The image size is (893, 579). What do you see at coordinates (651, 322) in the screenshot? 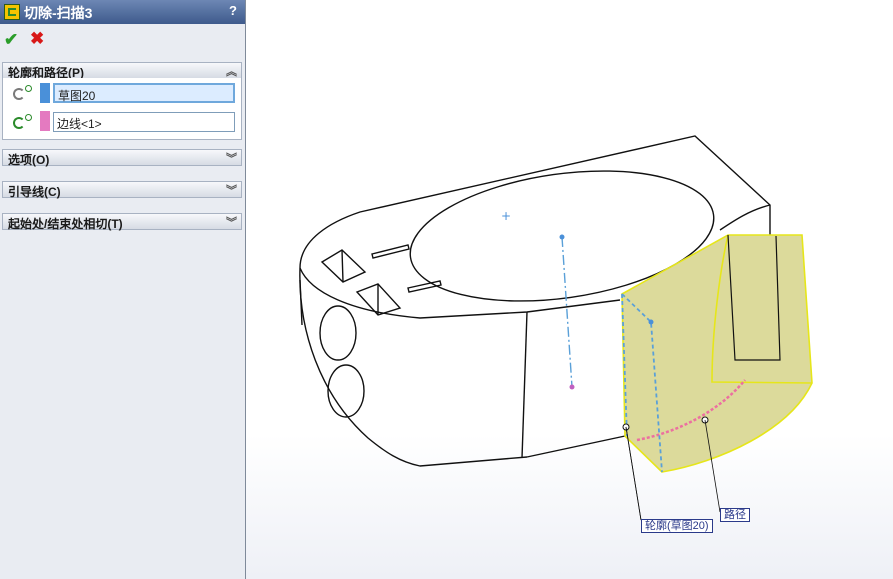
I see `profile-vertex` at bounding box center [651, 322].